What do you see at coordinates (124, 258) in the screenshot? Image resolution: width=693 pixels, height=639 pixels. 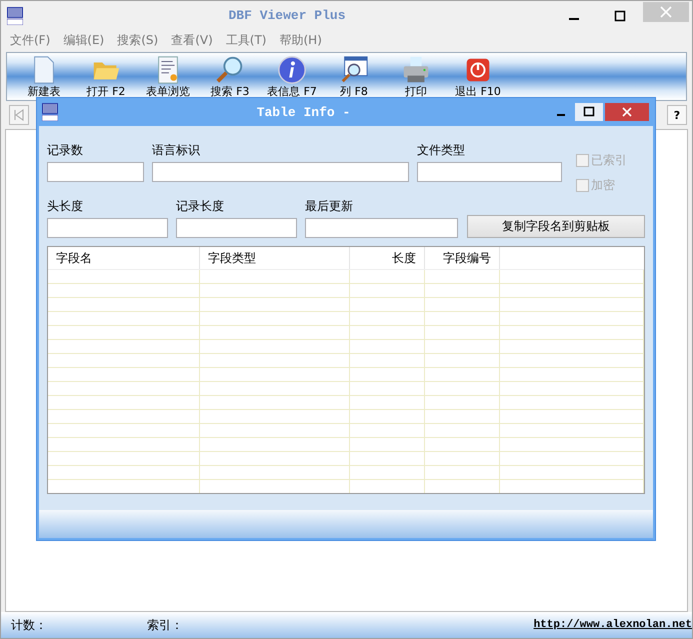 I see `column-header: 字段名` at bounding box center [124, 258].